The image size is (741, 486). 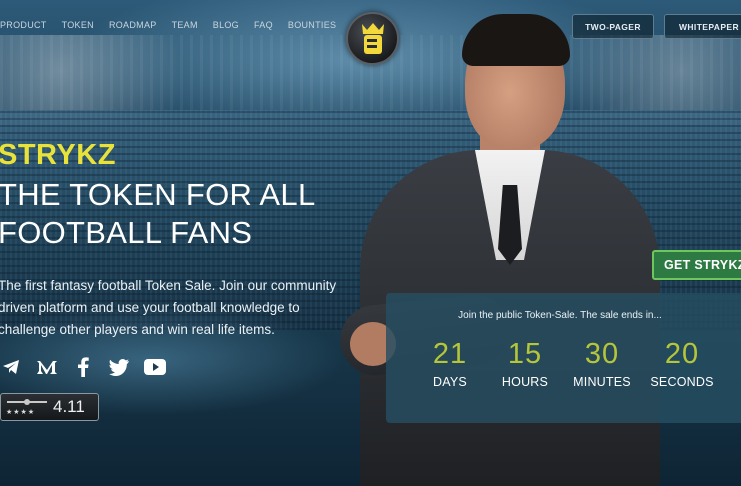 What do you see at coordinates (702, 26) in the screenshot?
I see `whitepaper-button: WHITEPAPER` at bounding box center [702, 26].